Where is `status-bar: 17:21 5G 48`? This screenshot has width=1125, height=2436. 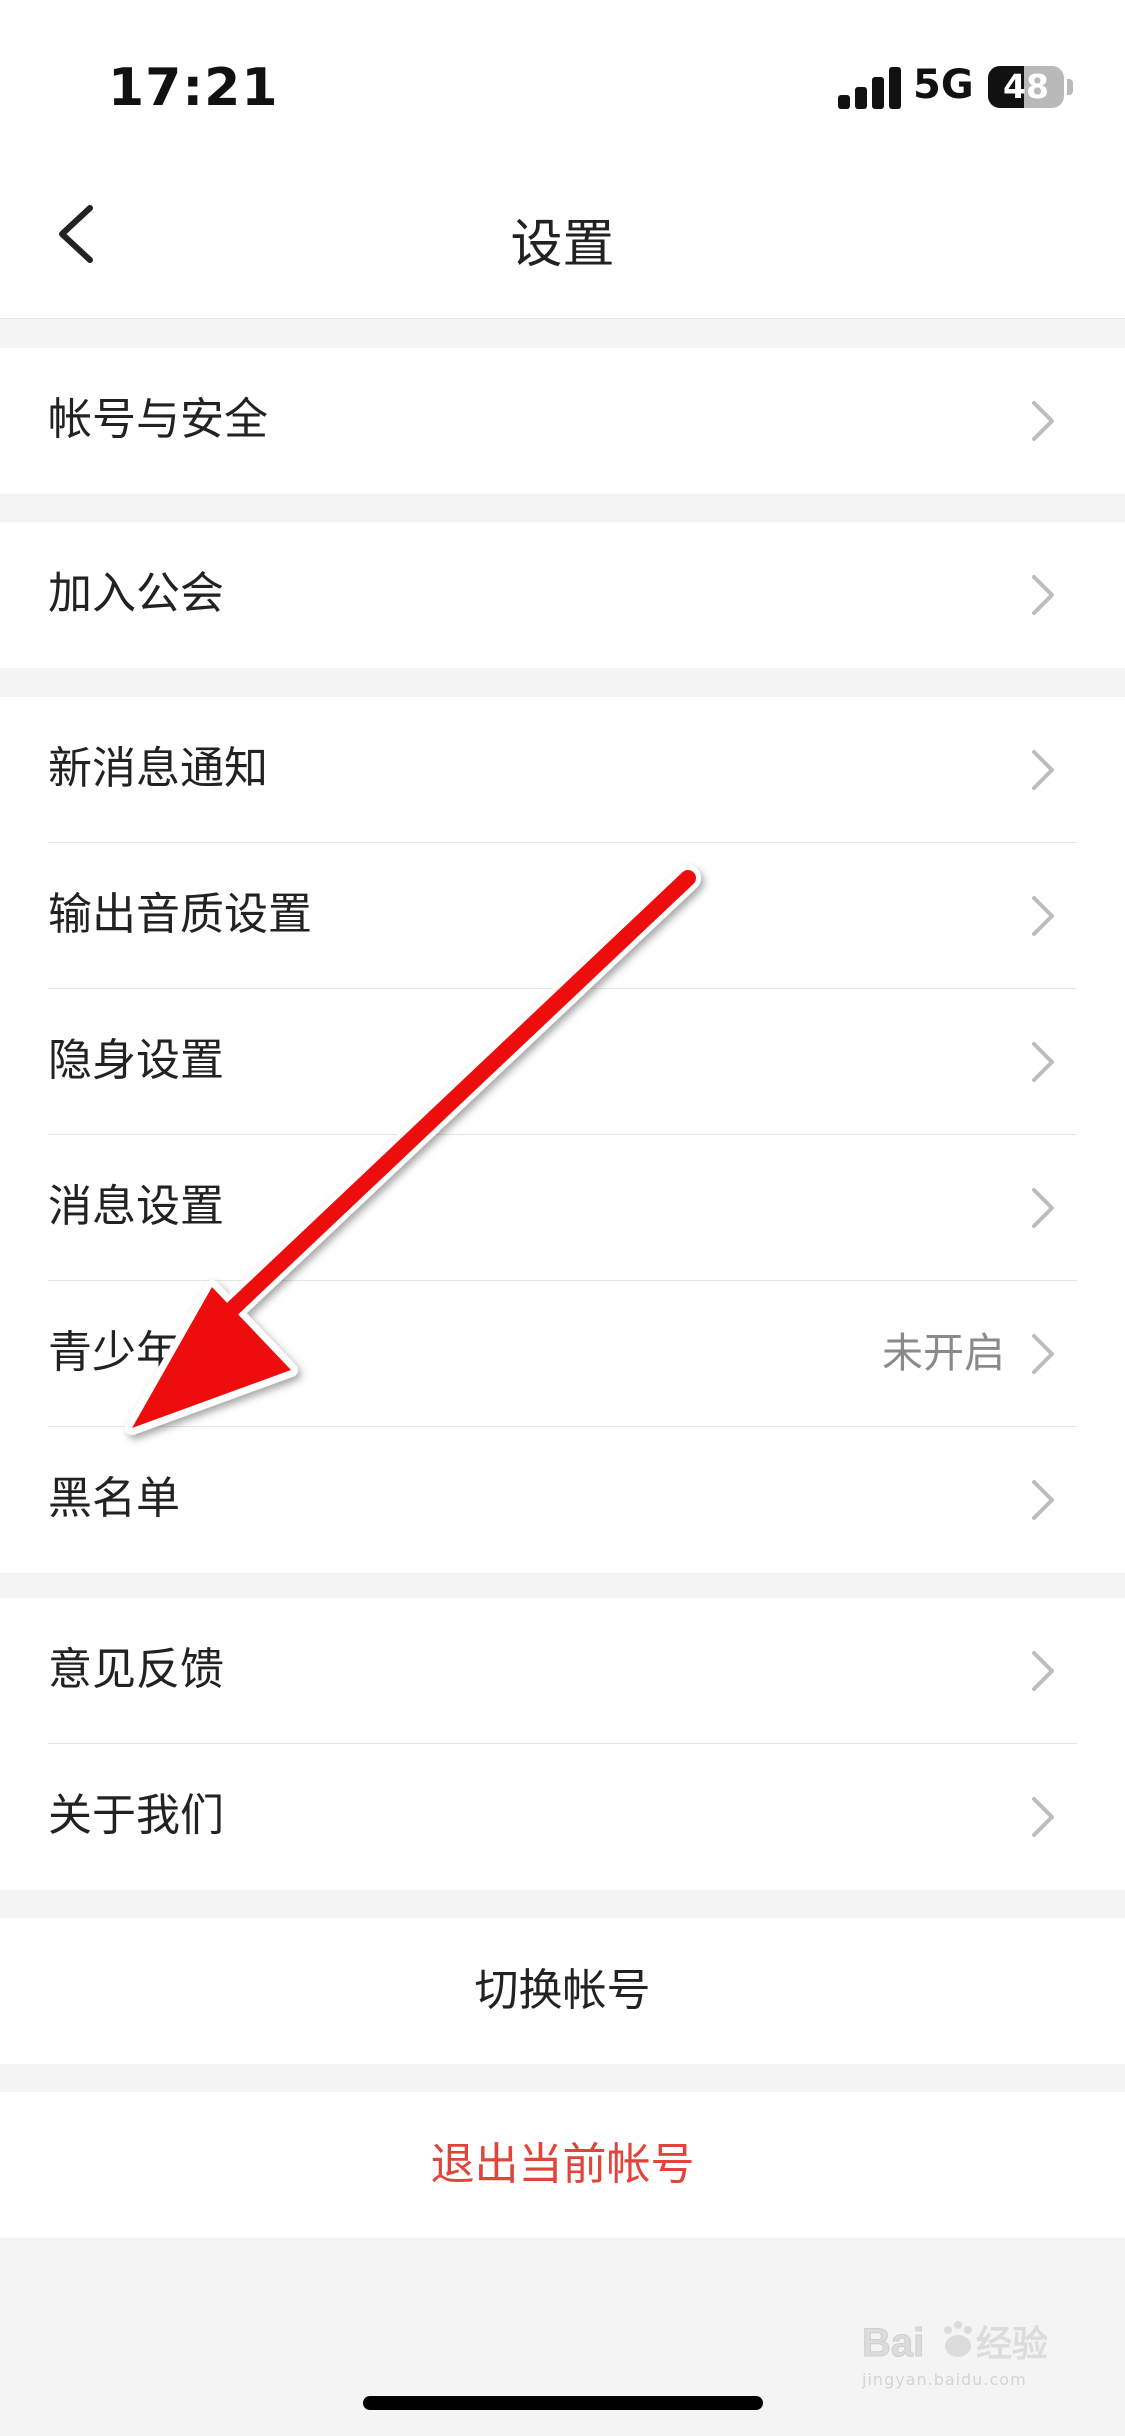
status-bar: 17:21 5G 48 is located at coordinates (562, 75).